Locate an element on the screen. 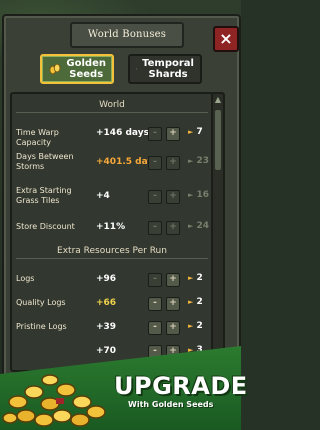 This screenshot has width=320, height=430. bonus-value: +39 is located at coordinates (106, 327).